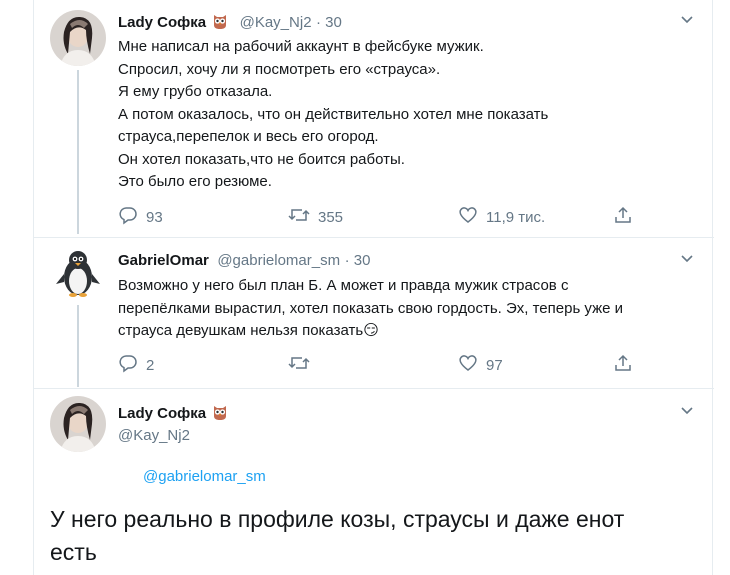  What do you see at coordinates (331, 217) in the screenshot?
I see `retweet-count: 355` at bounding box center [331, 217].